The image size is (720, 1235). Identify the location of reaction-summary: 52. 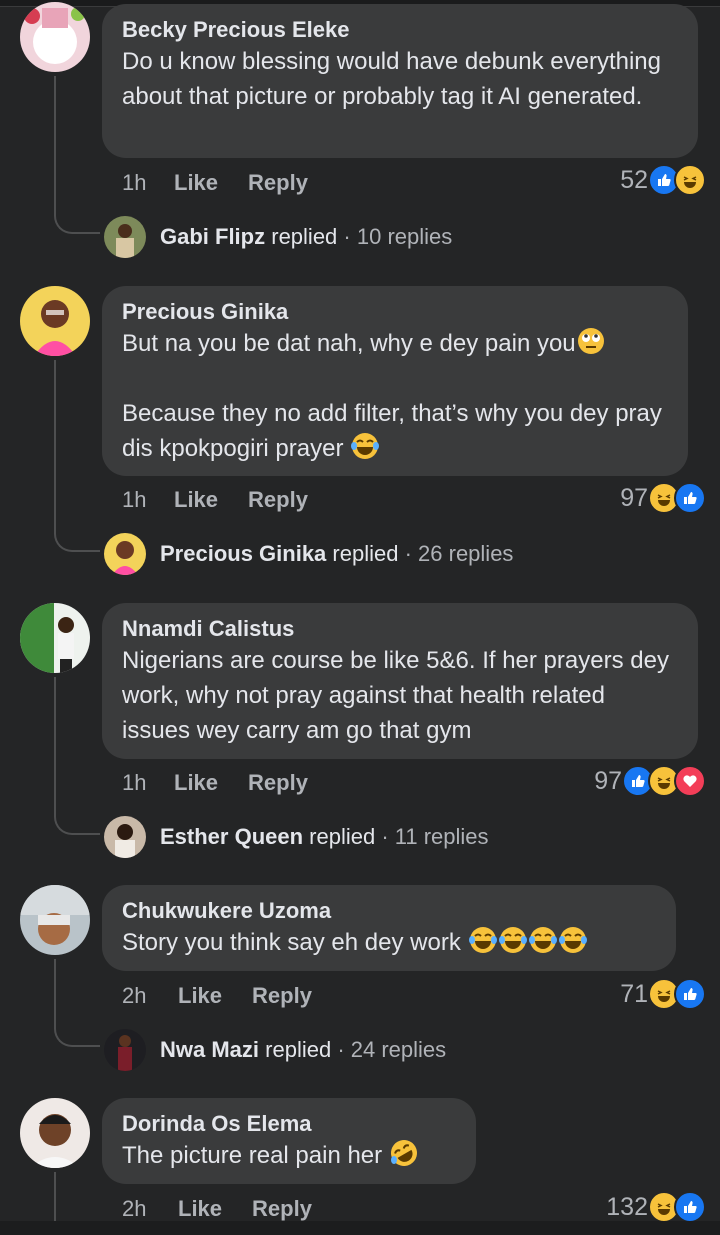
(663, 180).